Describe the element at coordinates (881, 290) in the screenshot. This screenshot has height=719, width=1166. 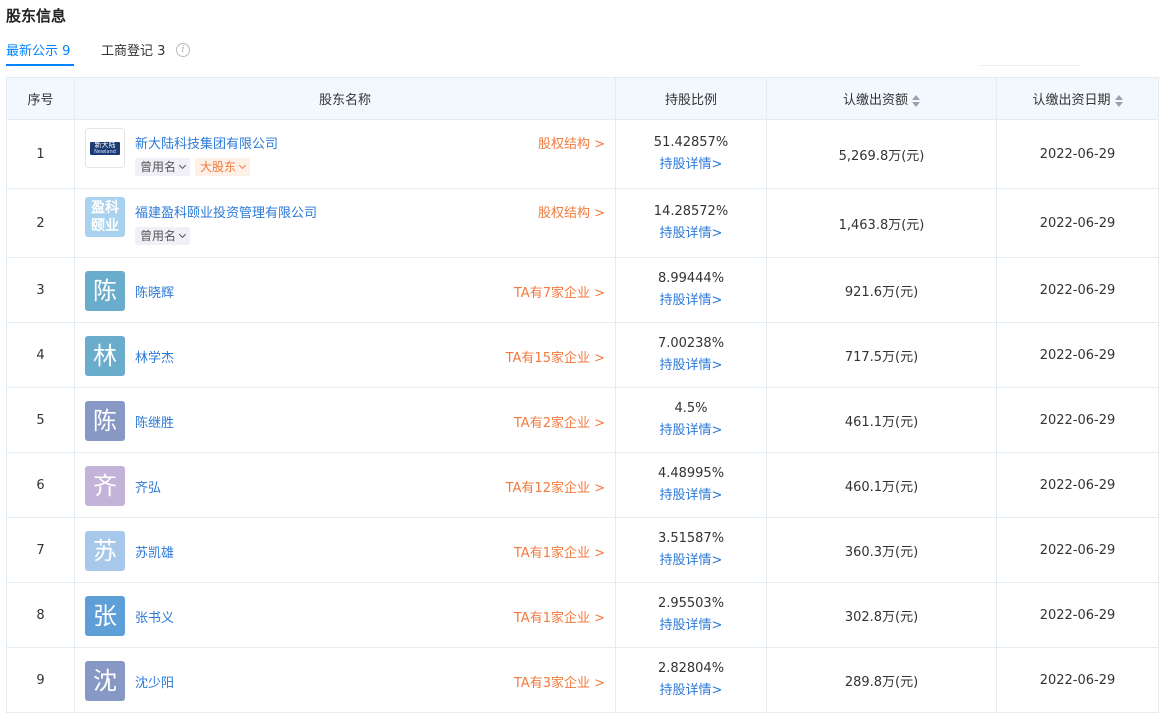
I see `cell-amount: 921.6万(元)` at that location.